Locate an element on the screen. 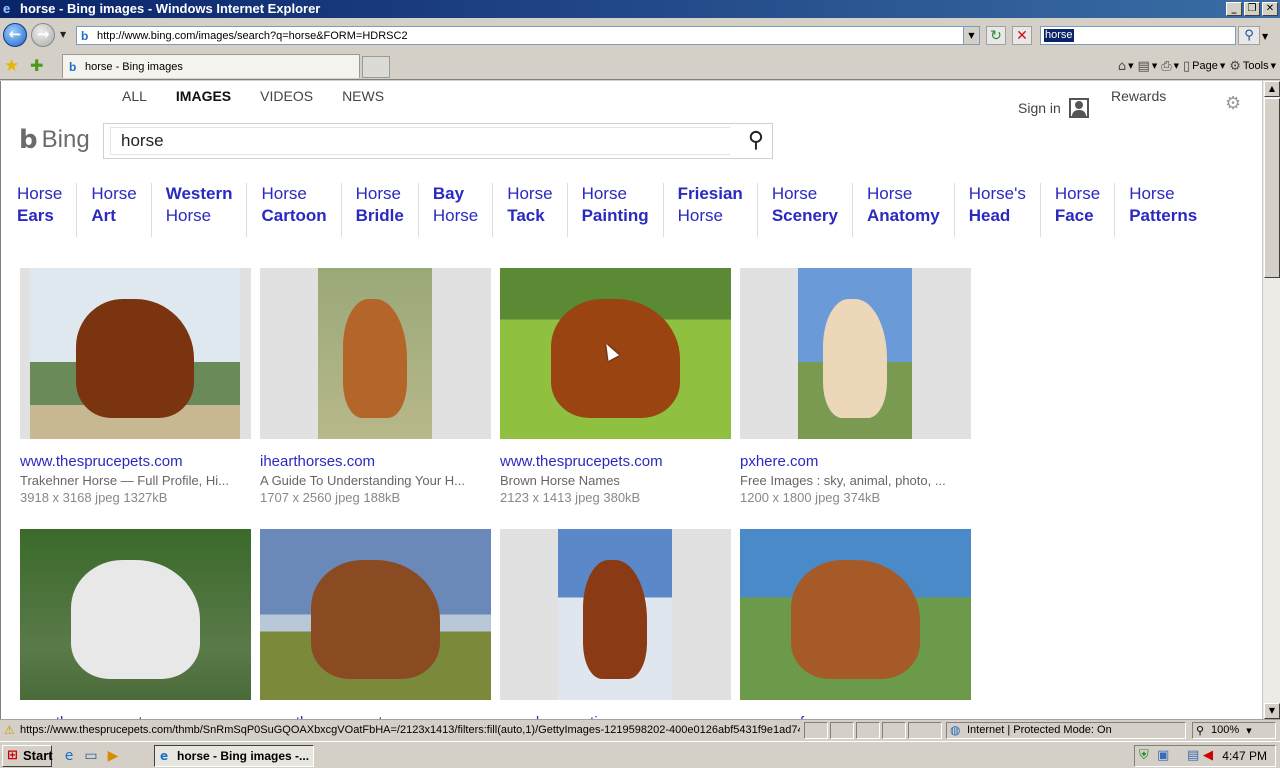  security-zone: ◍ Internet | Protected Mode: On is located at coordinates (1066, 730).